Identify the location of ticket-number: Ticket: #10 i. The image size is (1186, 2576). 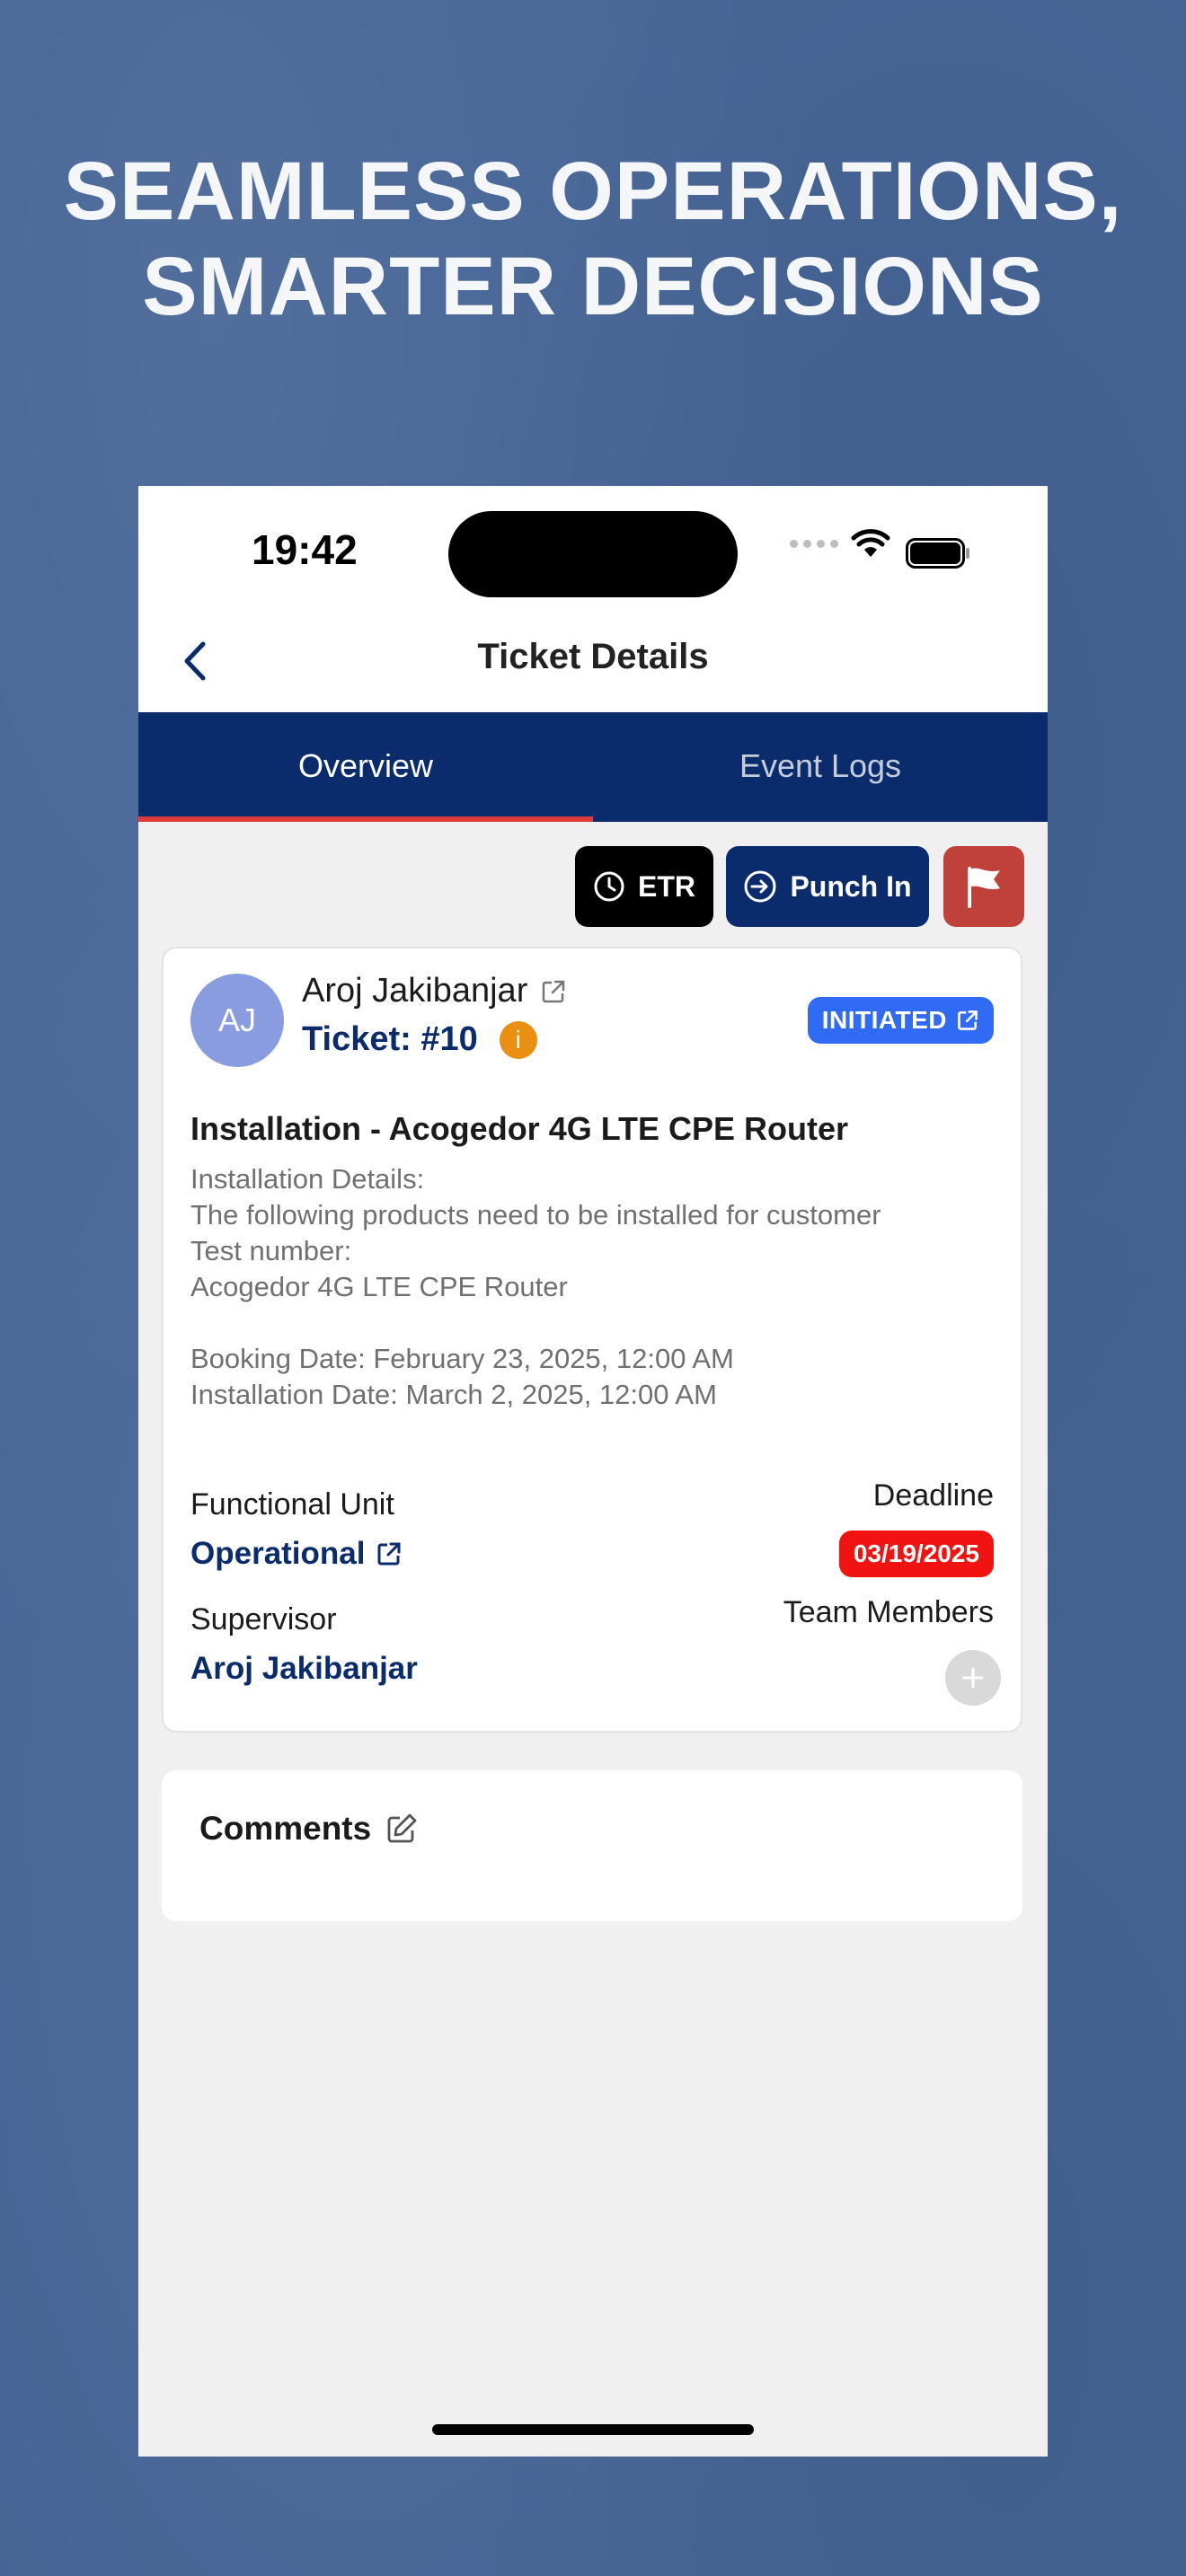
(419, 1039).